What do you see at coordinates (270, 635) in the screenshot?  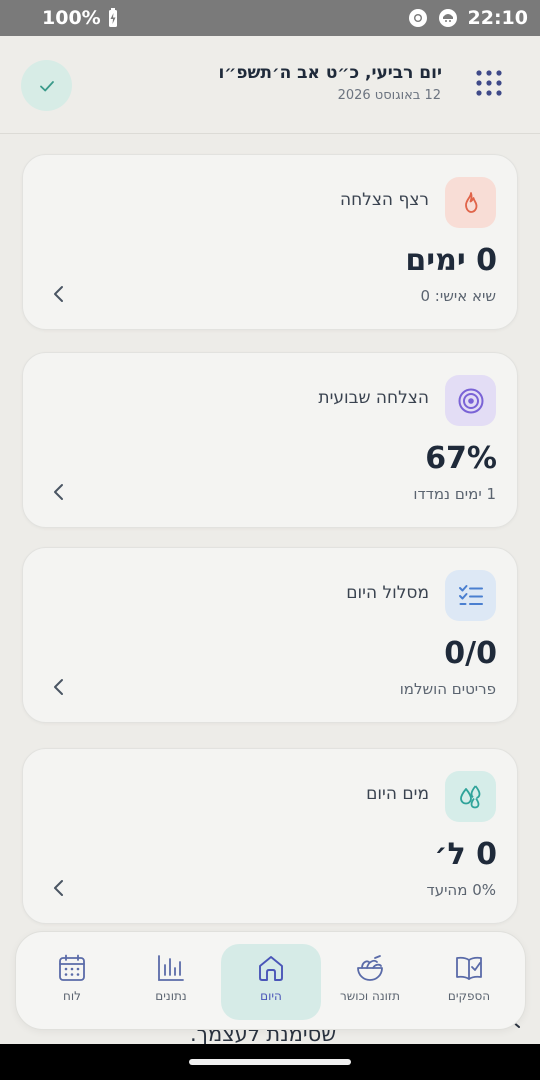 I see `daily-route-card: מסלול היום 0/0 פריטים הושלמו` at bounding box center [270, 635].